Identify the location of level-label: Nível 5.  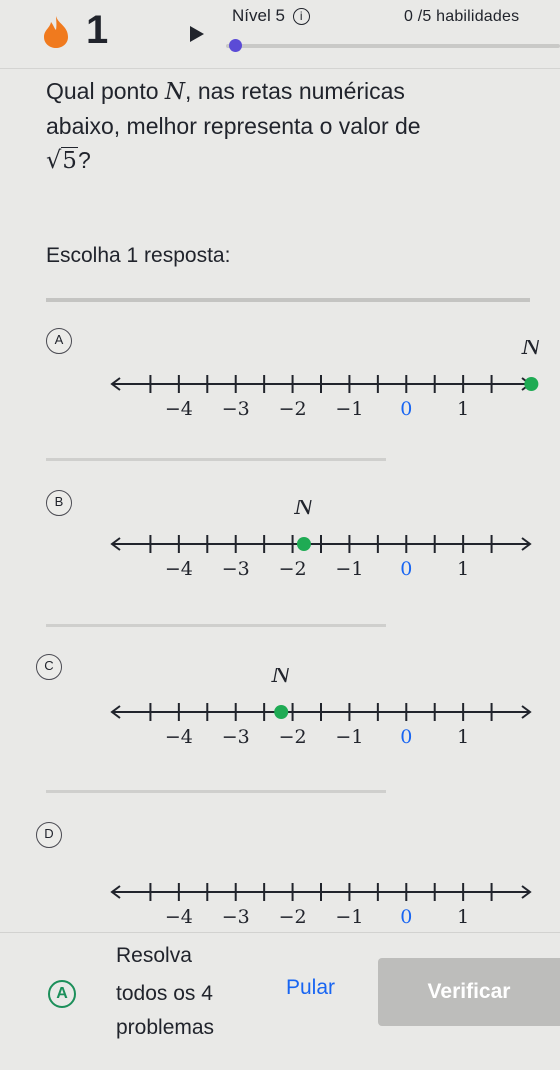
(258, 15).